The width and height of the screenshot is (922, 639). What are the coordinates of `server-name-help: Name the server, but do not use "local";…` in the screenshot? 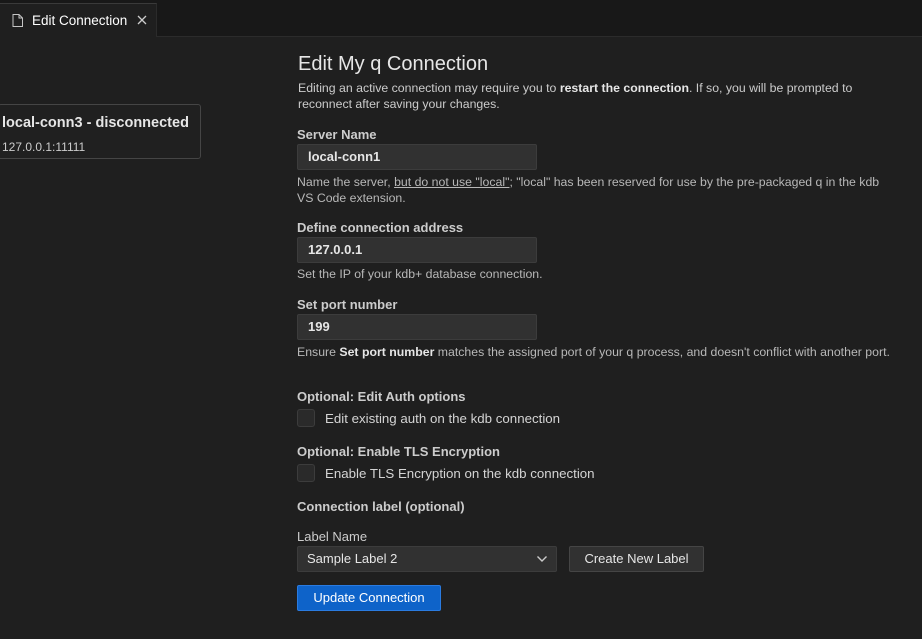 It's located at (588, 190).